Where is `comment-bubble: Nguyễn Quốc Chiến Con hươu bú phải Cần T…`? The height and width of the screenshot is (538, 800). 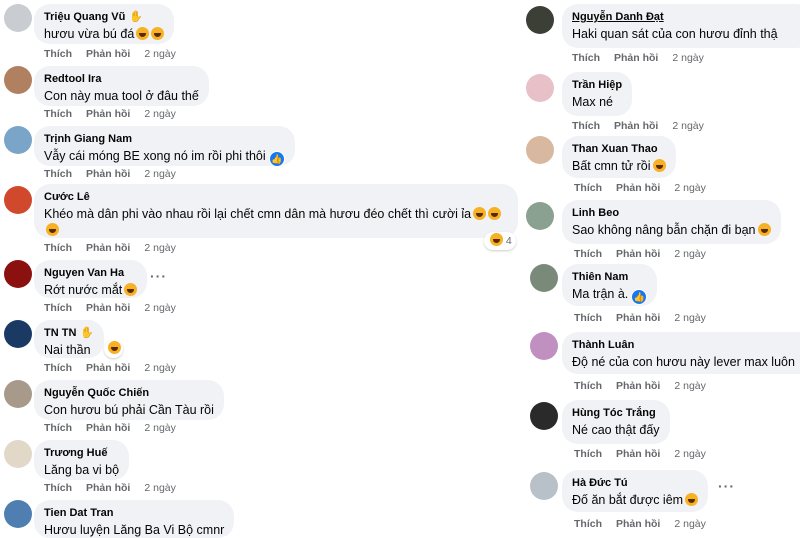 comment-bubble: Nguyễn Quốc Chiến Con hươu bú phải Cần T… is located at coordinates (129, 400).